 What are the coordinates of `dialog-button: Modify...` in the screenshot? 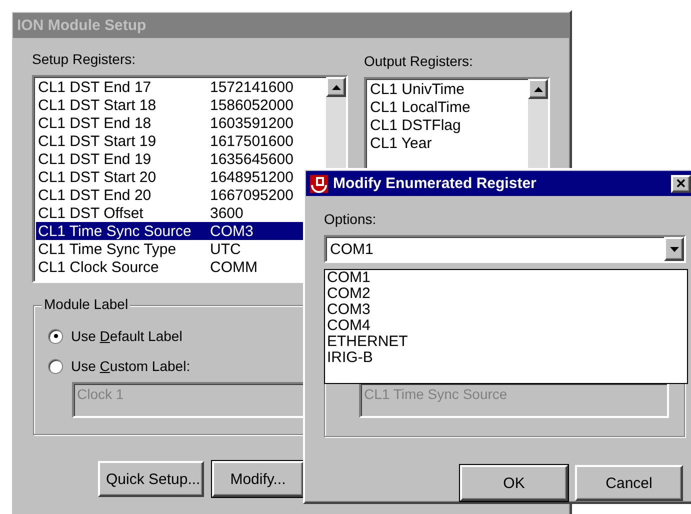 It's located at (258, 479).